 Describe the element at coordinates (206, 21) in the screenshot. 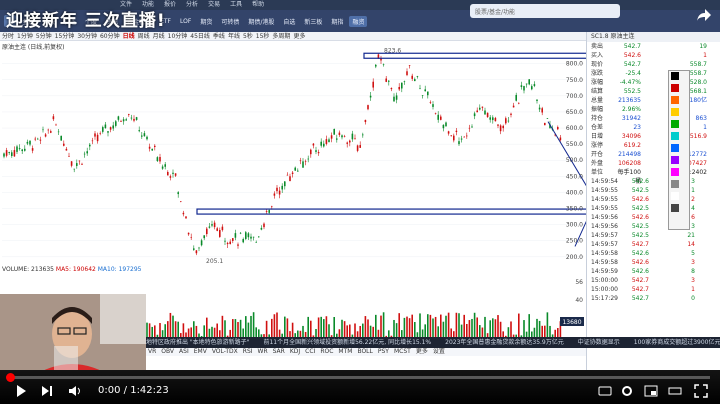

I see `tool-futures: 期货` at that location.